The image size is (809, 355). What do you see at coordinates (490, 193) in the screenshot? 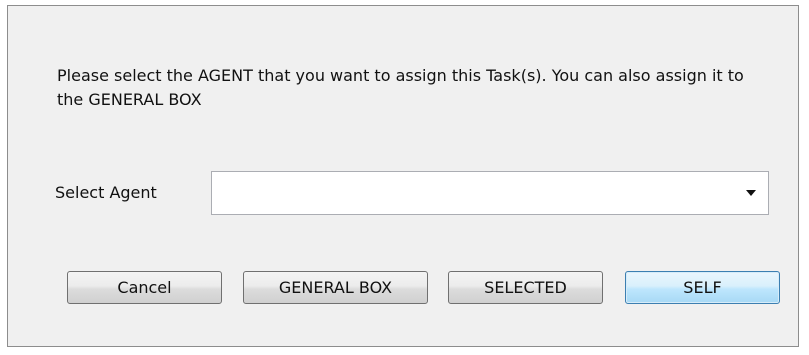
I see `select-agent-dropdown` at bounding box center [490, 193].